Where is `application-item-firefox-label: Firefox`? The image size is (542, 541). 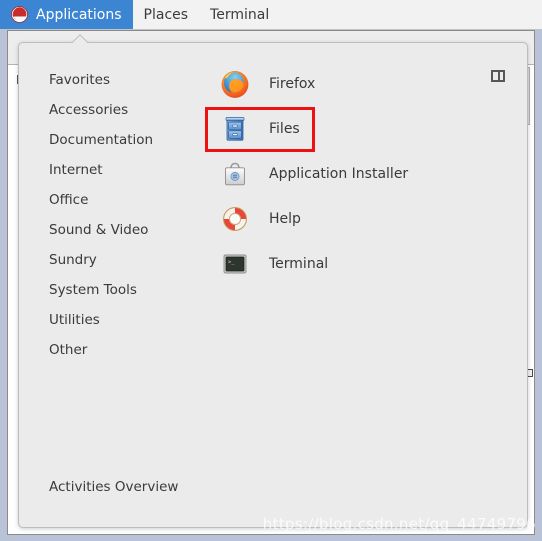
application-item-firefox-label: Firefox is located at coordinates (292, 83).